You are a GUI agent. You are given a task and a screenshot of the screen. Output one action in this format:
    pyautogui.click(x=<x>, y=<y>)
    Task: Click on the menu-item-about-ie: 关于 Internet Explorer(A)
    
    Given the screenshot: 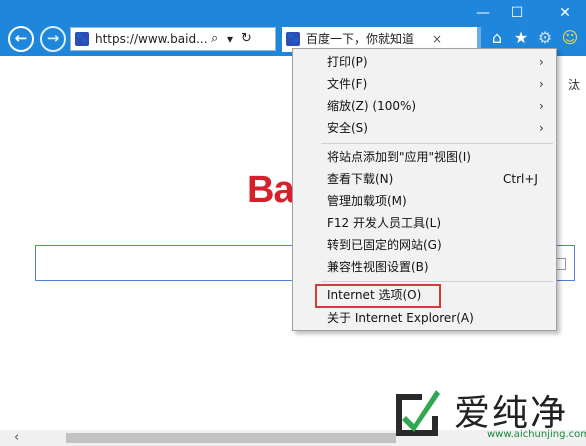 What is the action you would take?
    pyautogui.click(x=424, y=318)
    